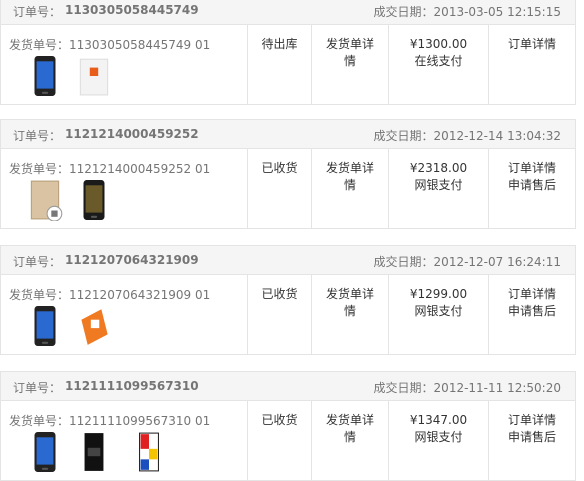 The height and width of the screenshot is (481, 584). I want to click on order-status: 待出库, so click(279, 44).